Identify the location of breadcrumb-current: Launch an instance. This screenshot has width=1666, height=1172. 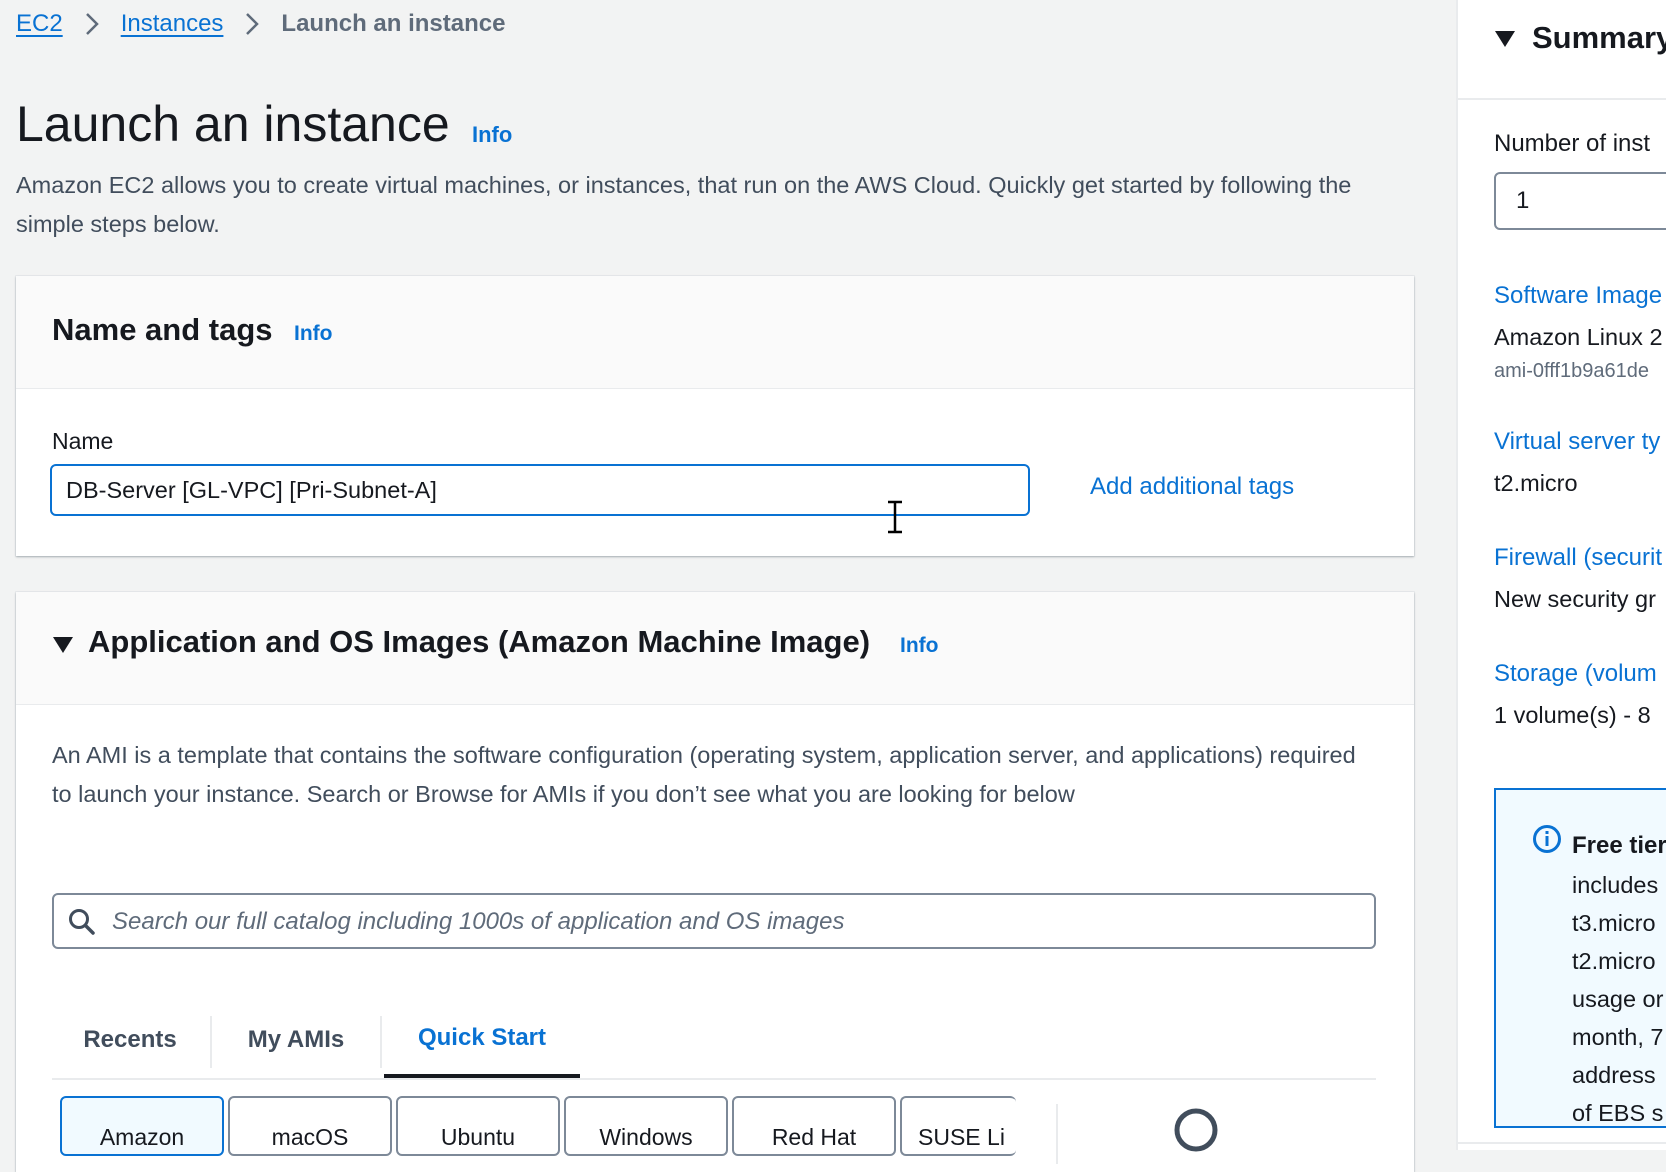
(393, 23).